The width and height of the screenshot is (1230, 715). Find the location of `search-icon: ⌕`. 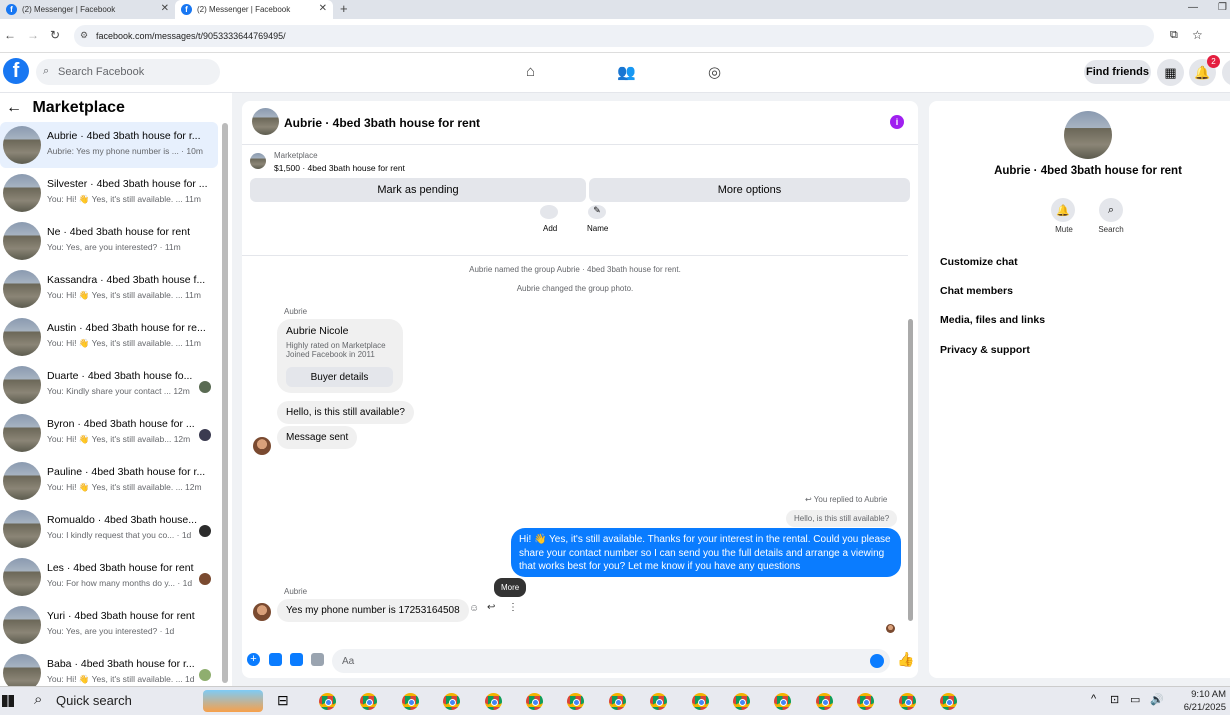

search-icon: ⌕ is located at coordinates (1111, 210).